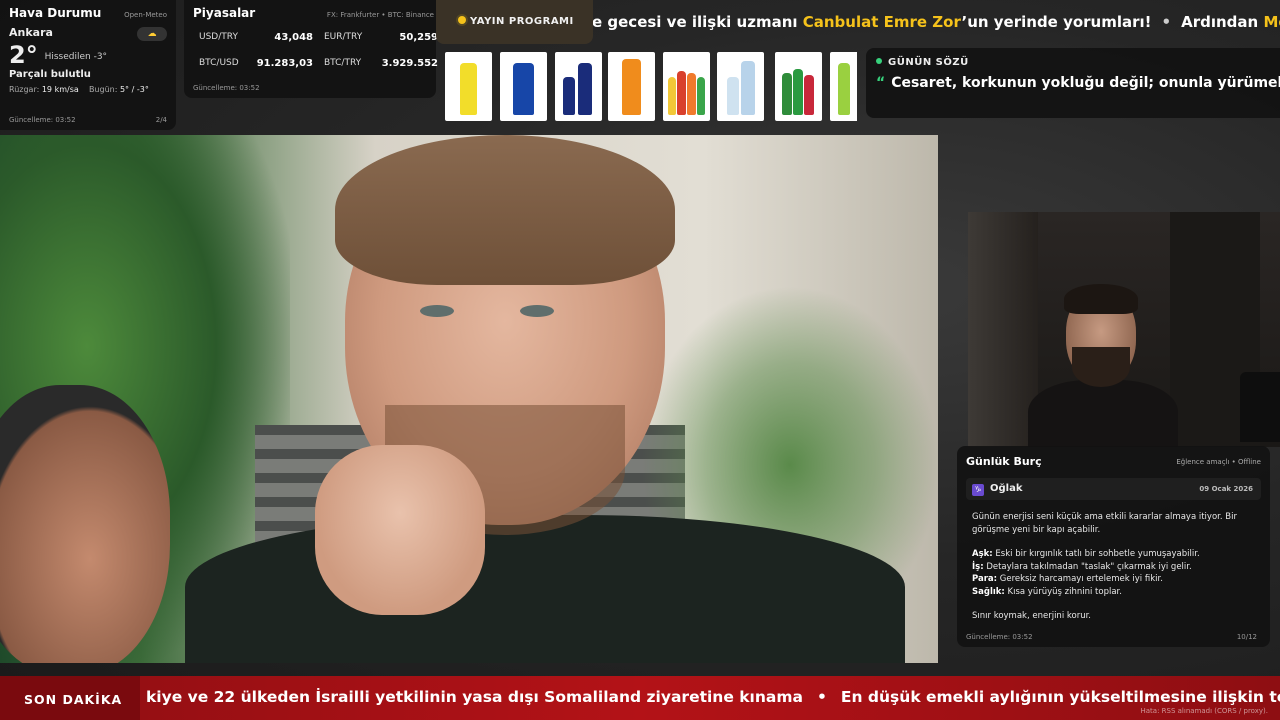  Describe the element at coordinates (1113, 489) in the screenshot. I see `horoscope-sign-bar: ♑ Oğlak 09 Ocak 2026` at that location.